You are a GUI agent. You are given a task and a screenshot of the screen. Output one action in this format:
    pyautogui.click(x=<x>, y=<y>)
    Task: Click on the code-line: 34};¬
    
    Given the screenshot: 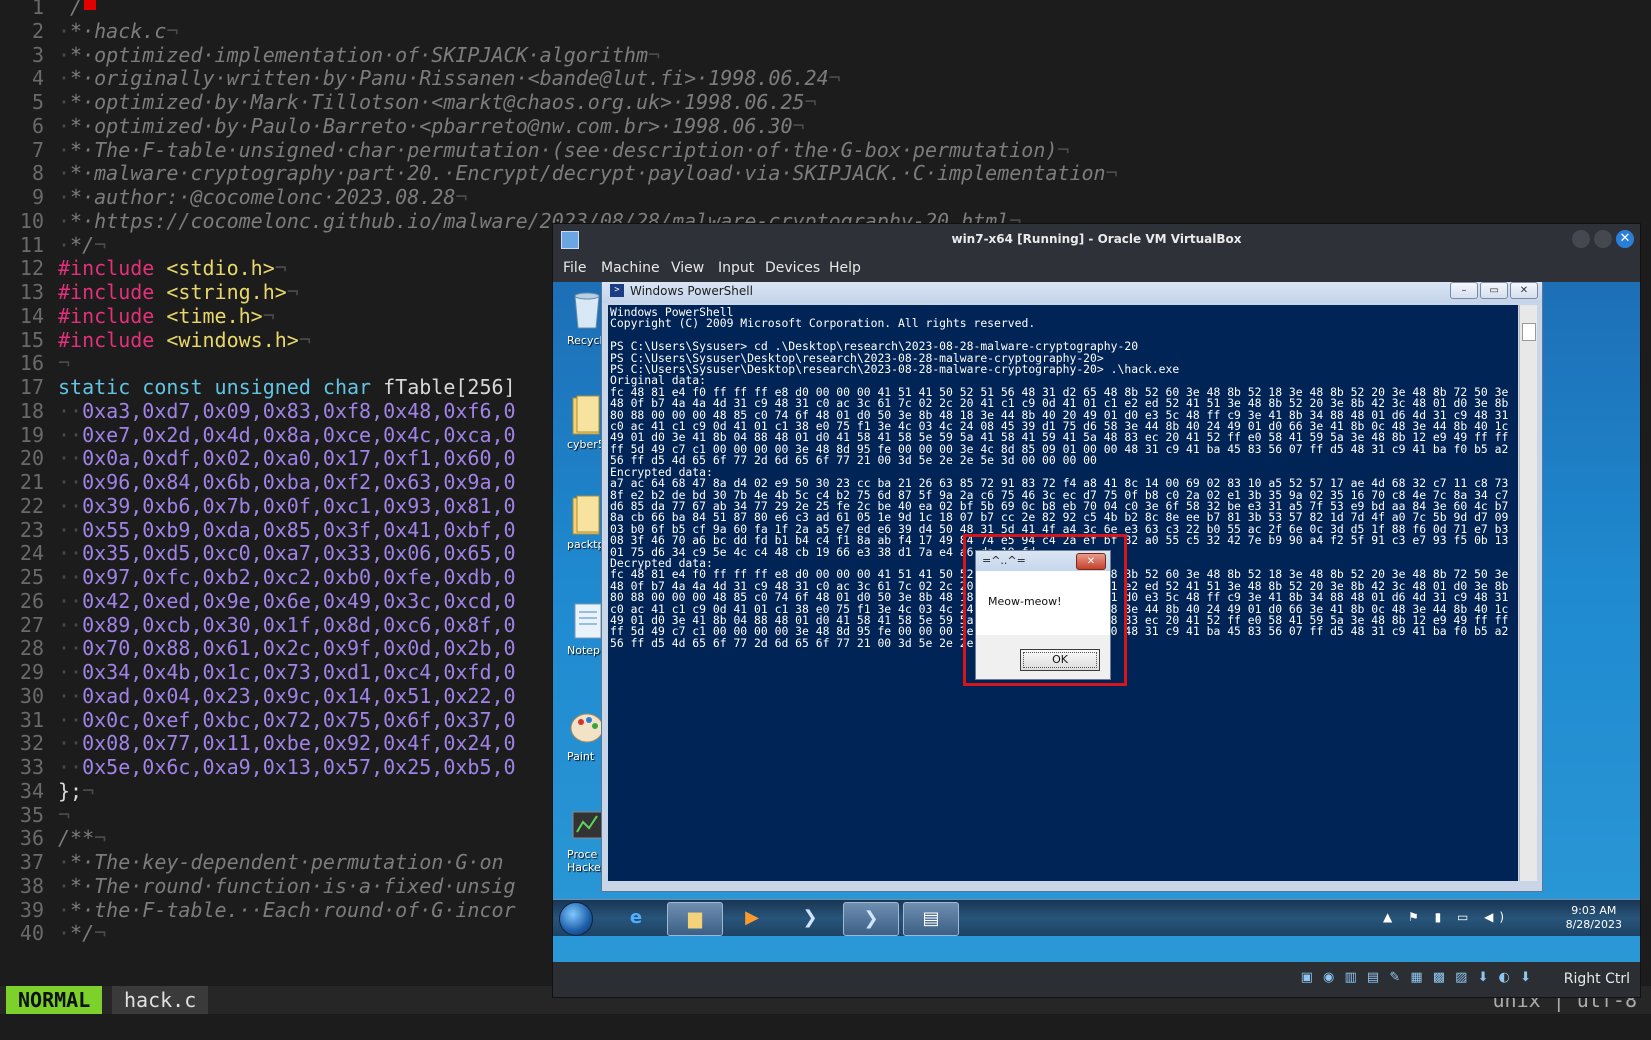 What is the action you would take?
    pyautogui.click(x=47, y=791)
    